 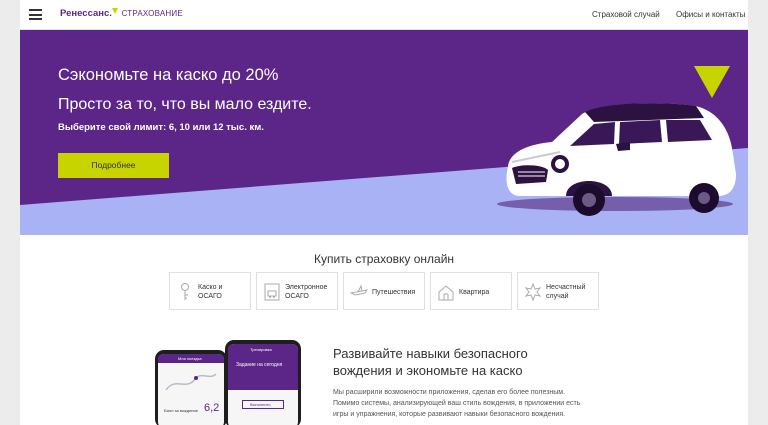 What do you see at coordinates (384, 259) in the screenshot?
I see `buy-online-title: Купить страховку онлайн` at bounding box center [384, 259].